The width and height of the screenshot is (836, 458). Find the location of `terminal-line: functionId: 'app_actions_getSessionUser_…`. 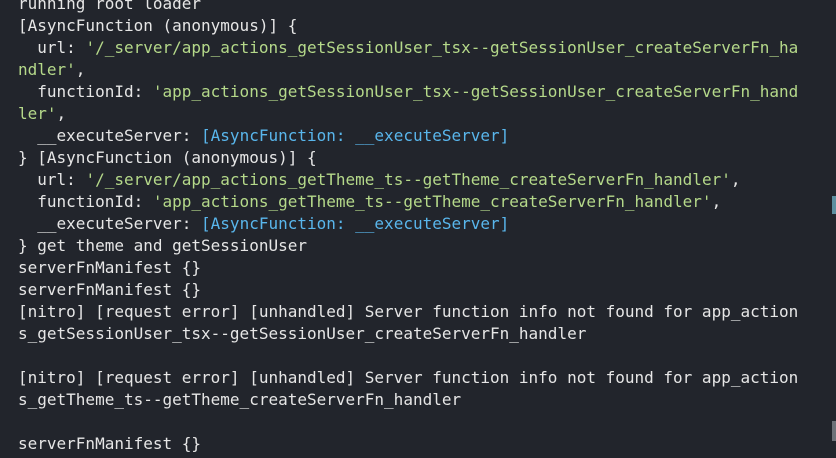

terminal-line: functionId: 'app_actions_getSessionUser_… is located at coordinates (422, 92).